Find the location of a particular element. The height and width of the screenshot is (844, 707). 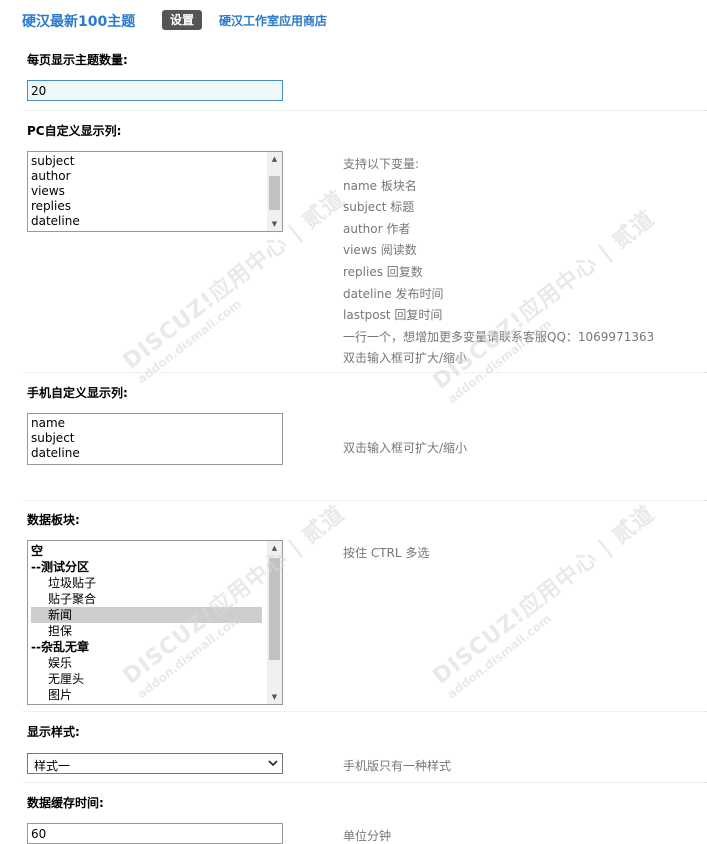

app-title: 硬汉最新100主题 is located at coordinates (79, 22).